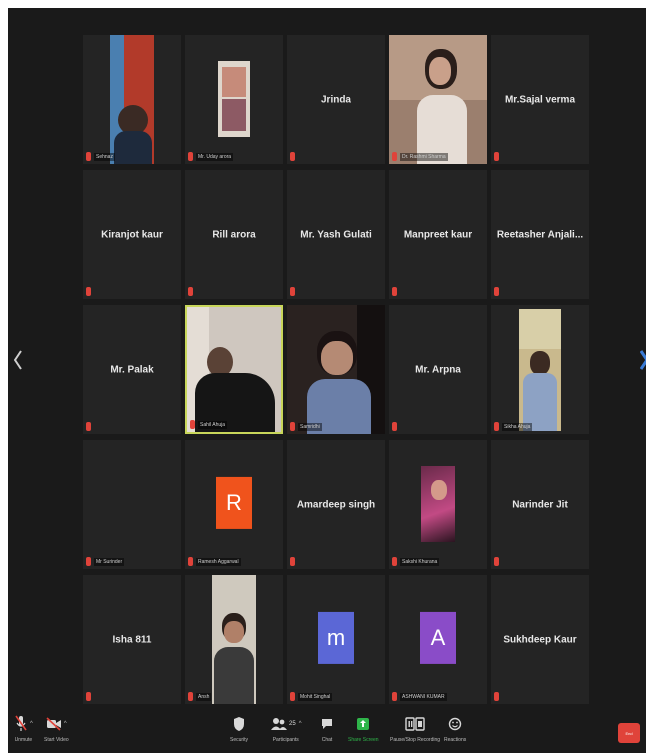 The height and width of the screenshot is (753, 646). What do you see at coordinates (363, 728) in the screenshot?
I see `share-screen-button: Share Screen` at bounding box center [363, 728].